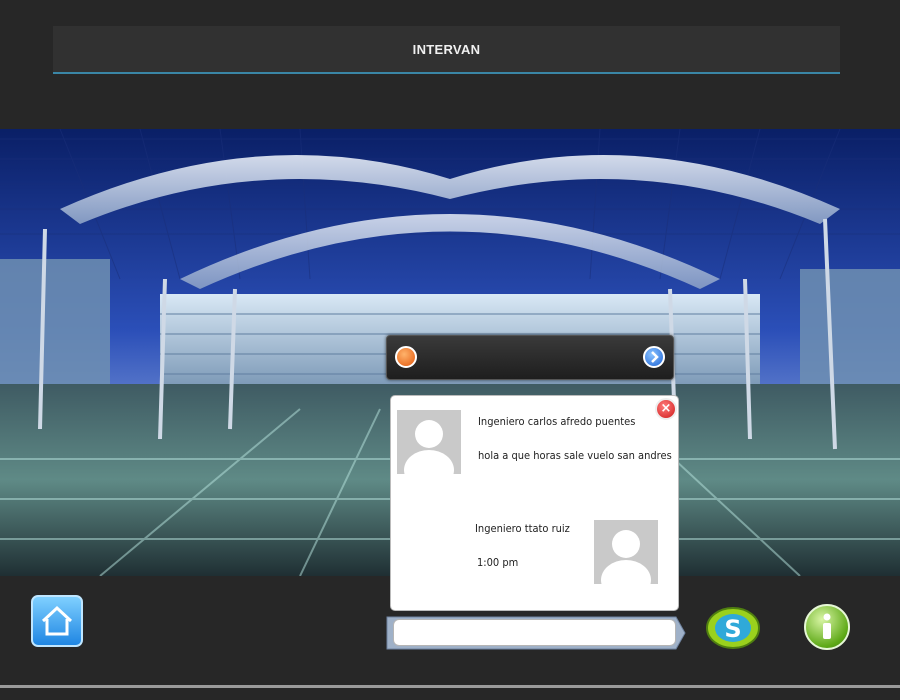  What do you see at coordinates (429, 442) in the screenshot?
I see `sender-avatar` at bounding box center [429, 442].